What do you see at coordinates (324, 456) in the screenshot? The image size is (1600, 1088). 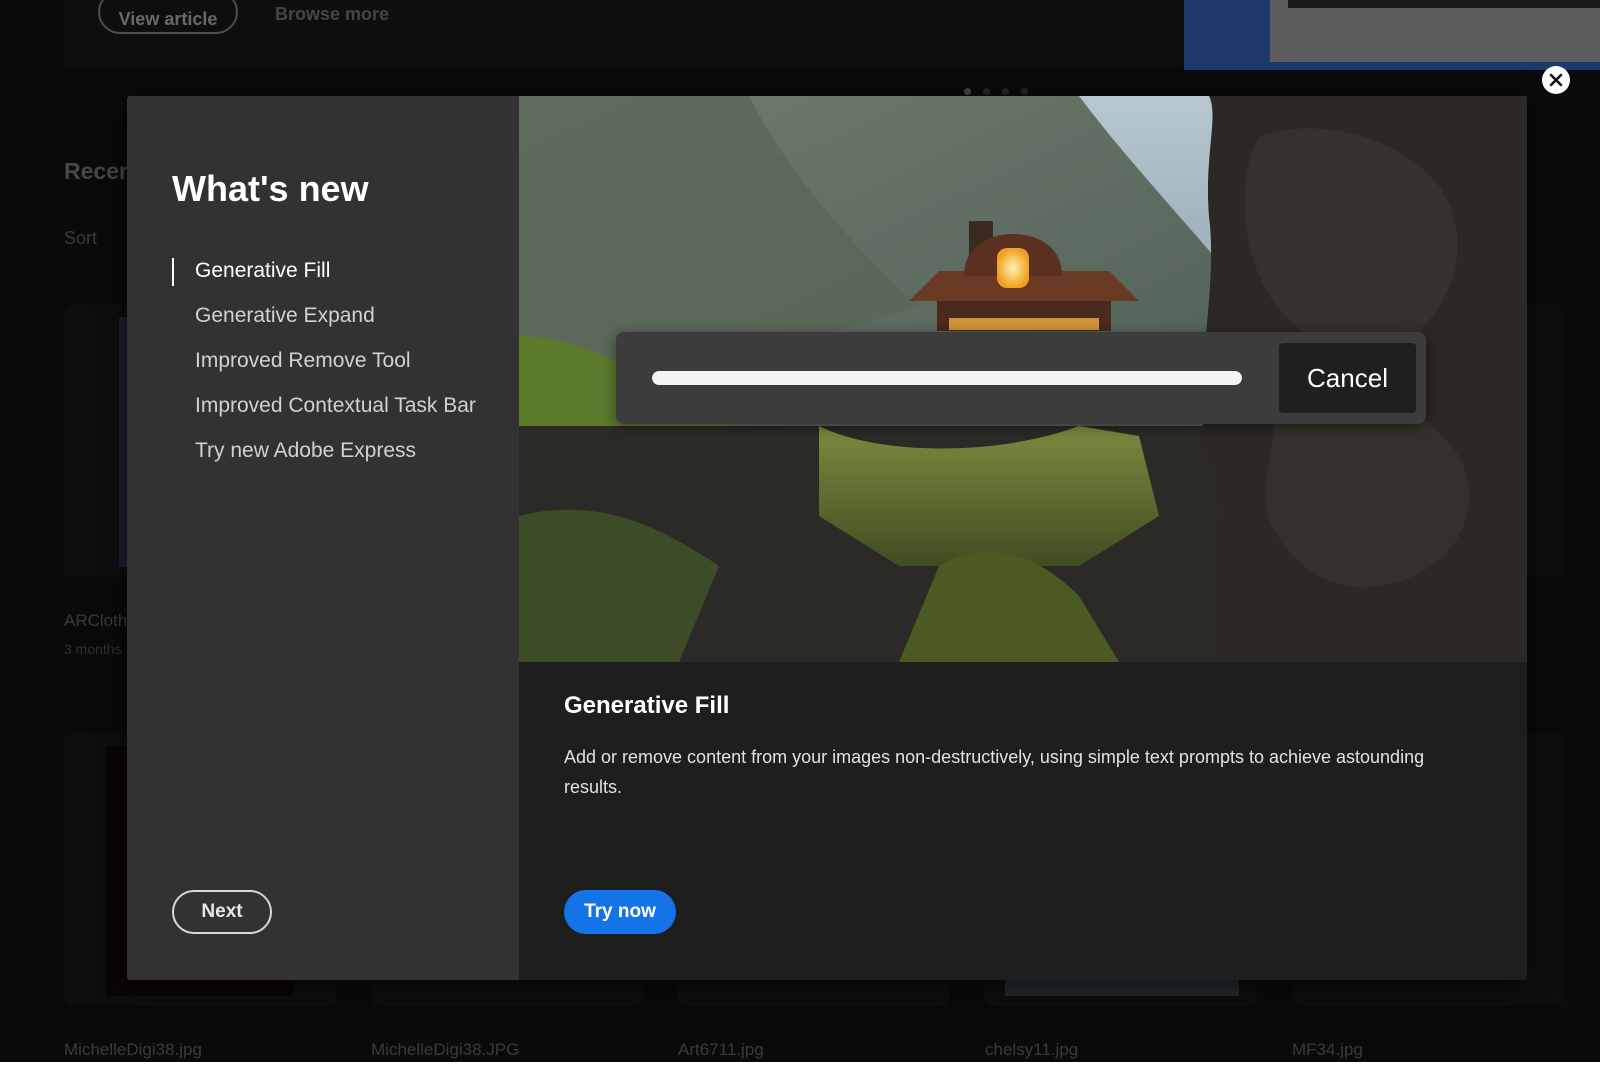 I see `feature-item-try-new-adobe-express: Try new Adobe Express` at bounding box center [324, 456].